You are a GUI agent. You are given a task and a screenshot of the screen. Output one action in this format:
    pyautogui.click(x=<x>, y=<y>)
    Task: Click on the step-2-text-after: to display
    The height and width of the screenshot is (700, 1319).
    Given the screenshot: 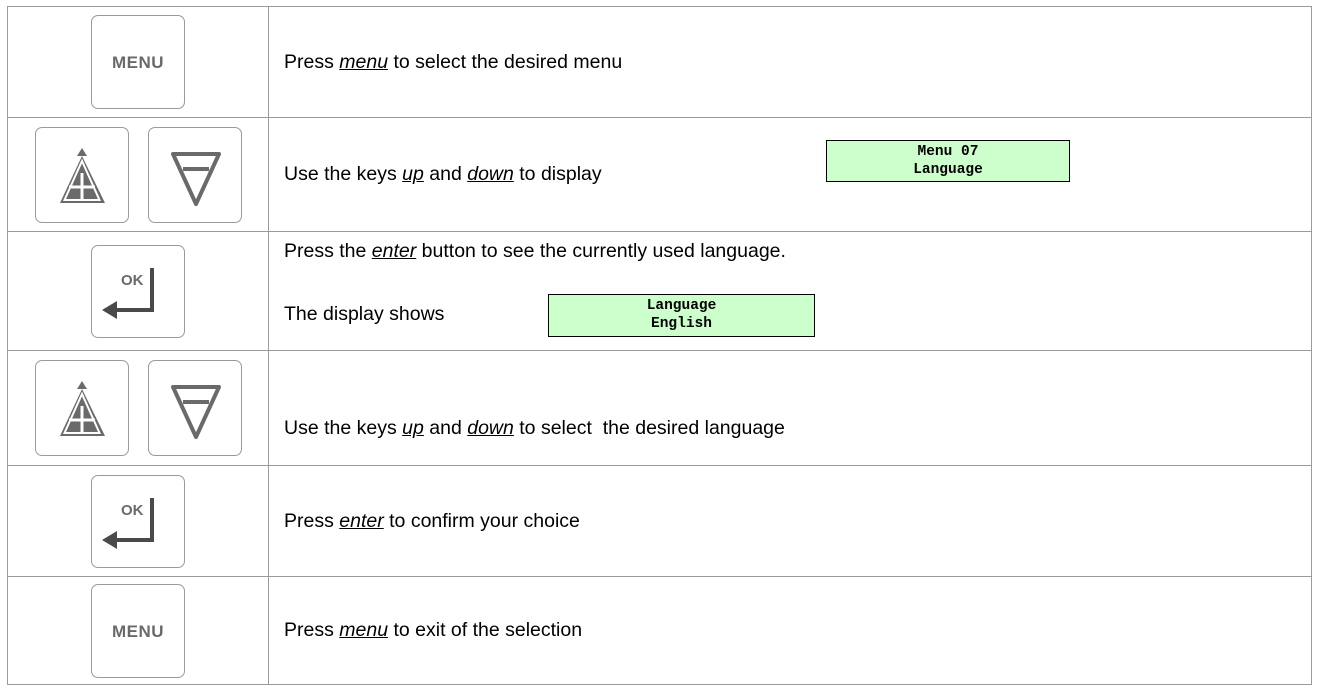 What is the action you would take?
    pyautogui.click(x=557, y=174)
    